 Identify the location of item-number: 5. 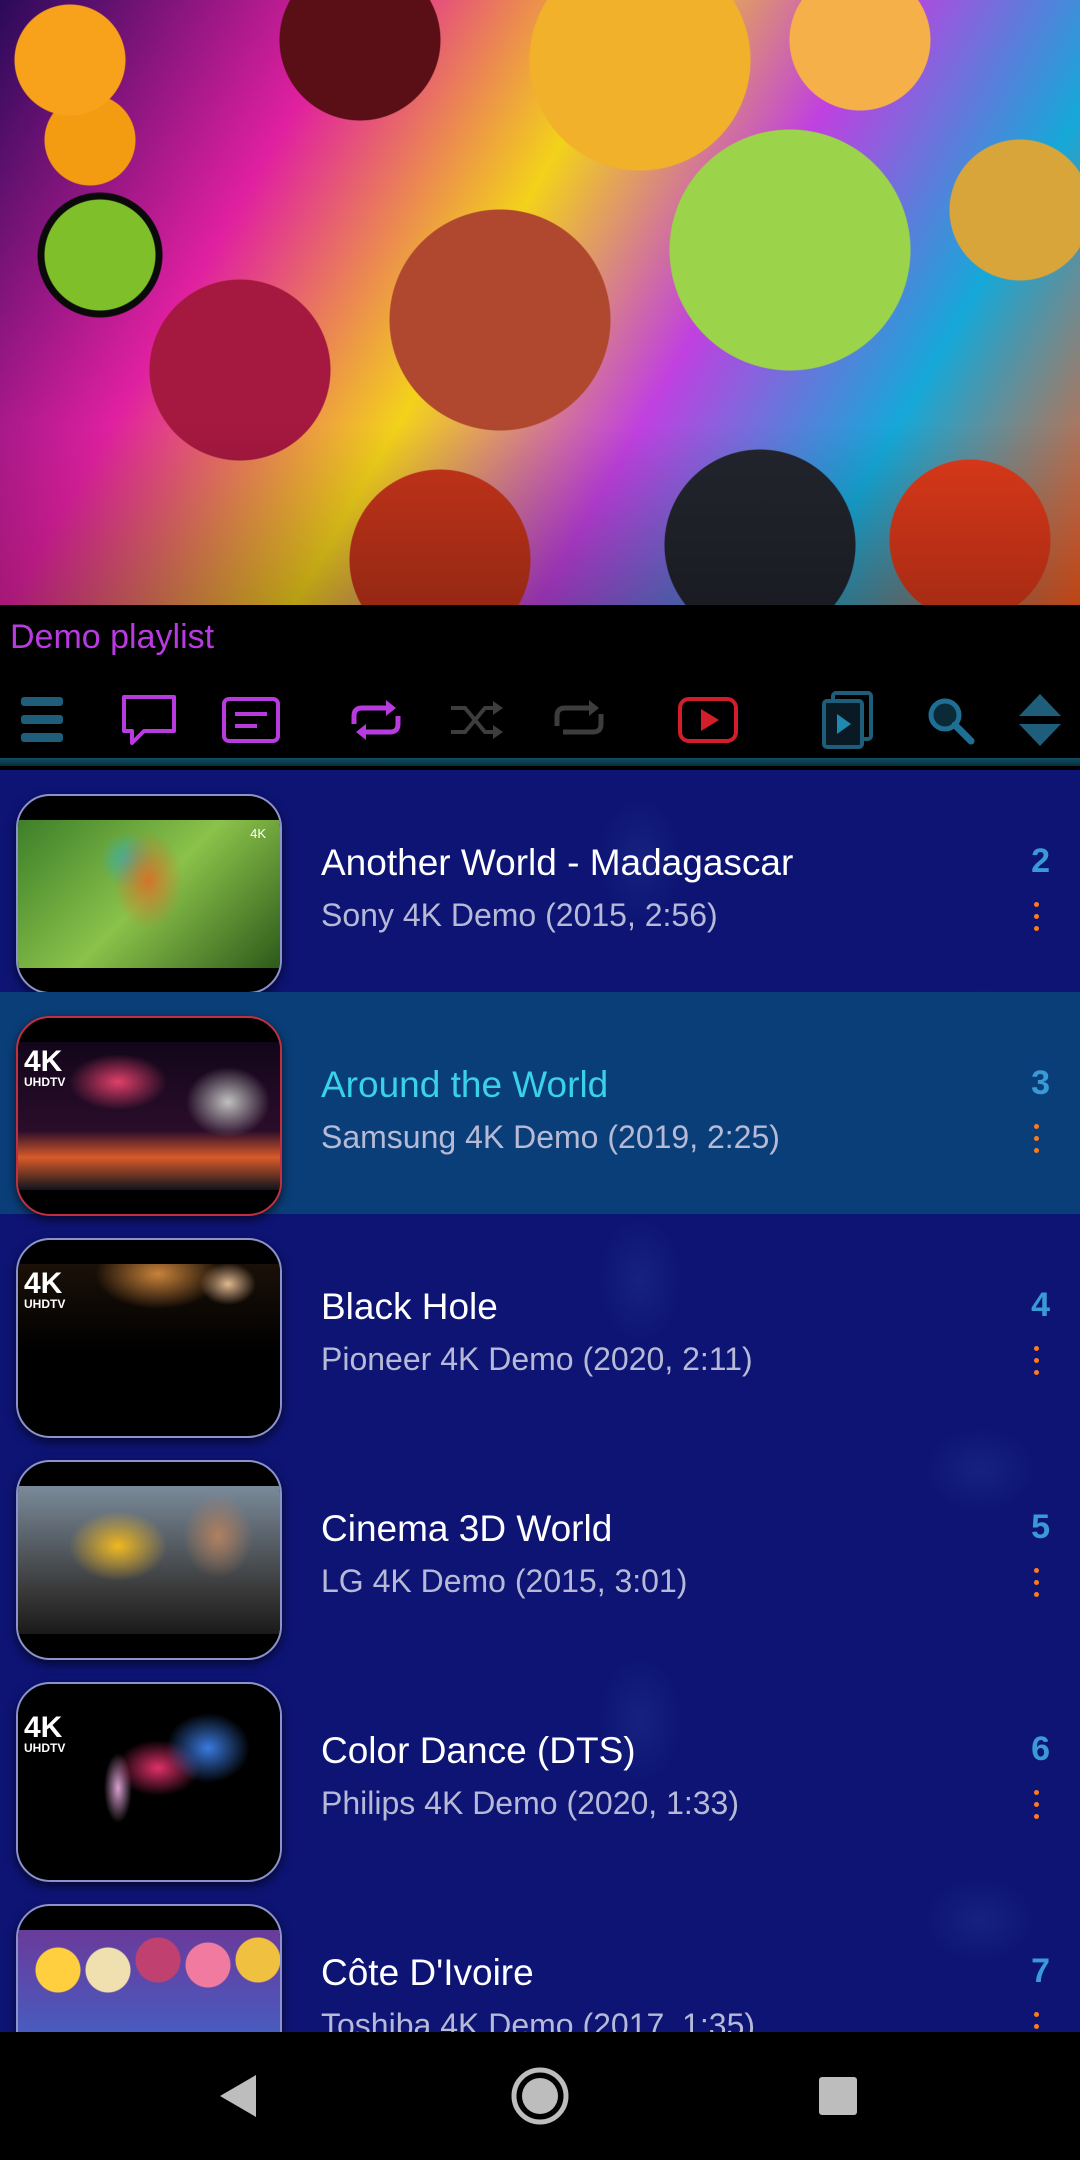
(1040, 1527).